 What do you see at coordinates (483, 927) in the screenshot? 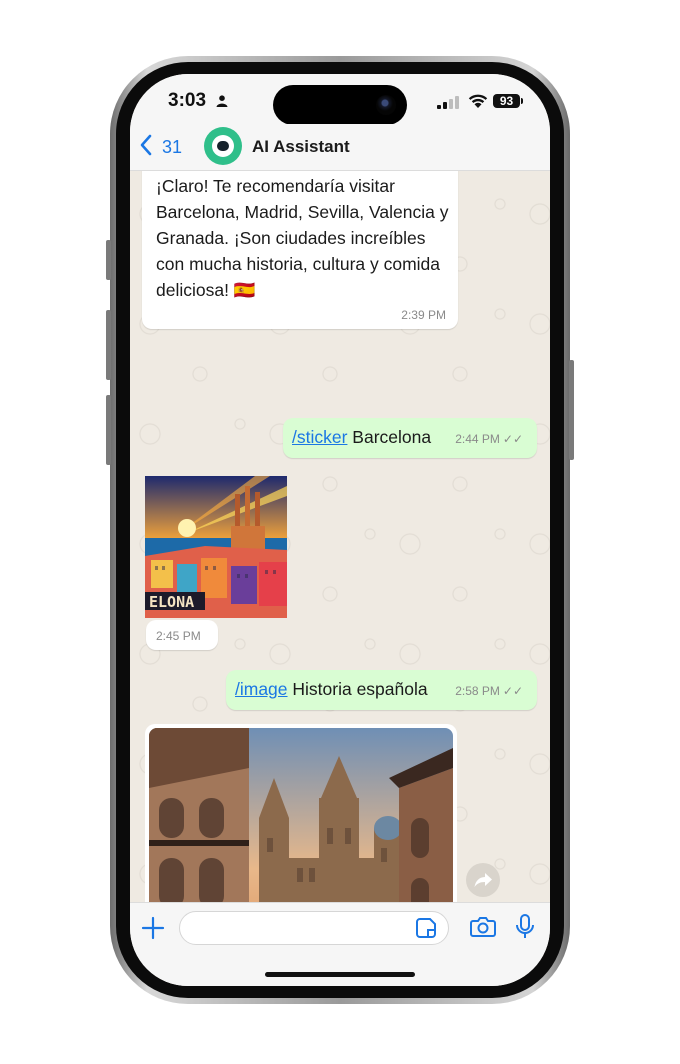
I see `camera-icon` at bounding box center [483, 927].